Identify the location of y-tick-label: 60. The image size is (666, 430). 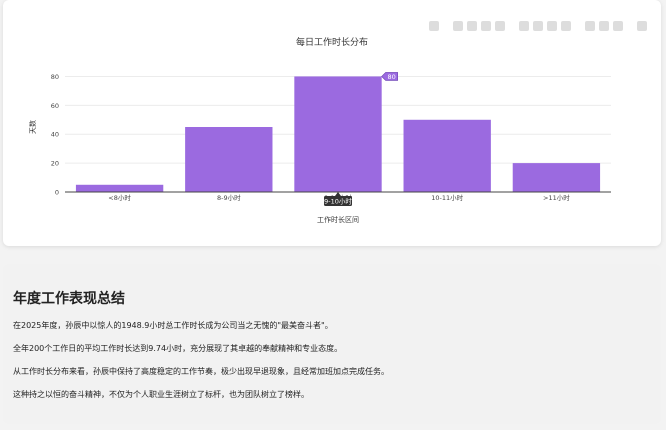
(55, 106).